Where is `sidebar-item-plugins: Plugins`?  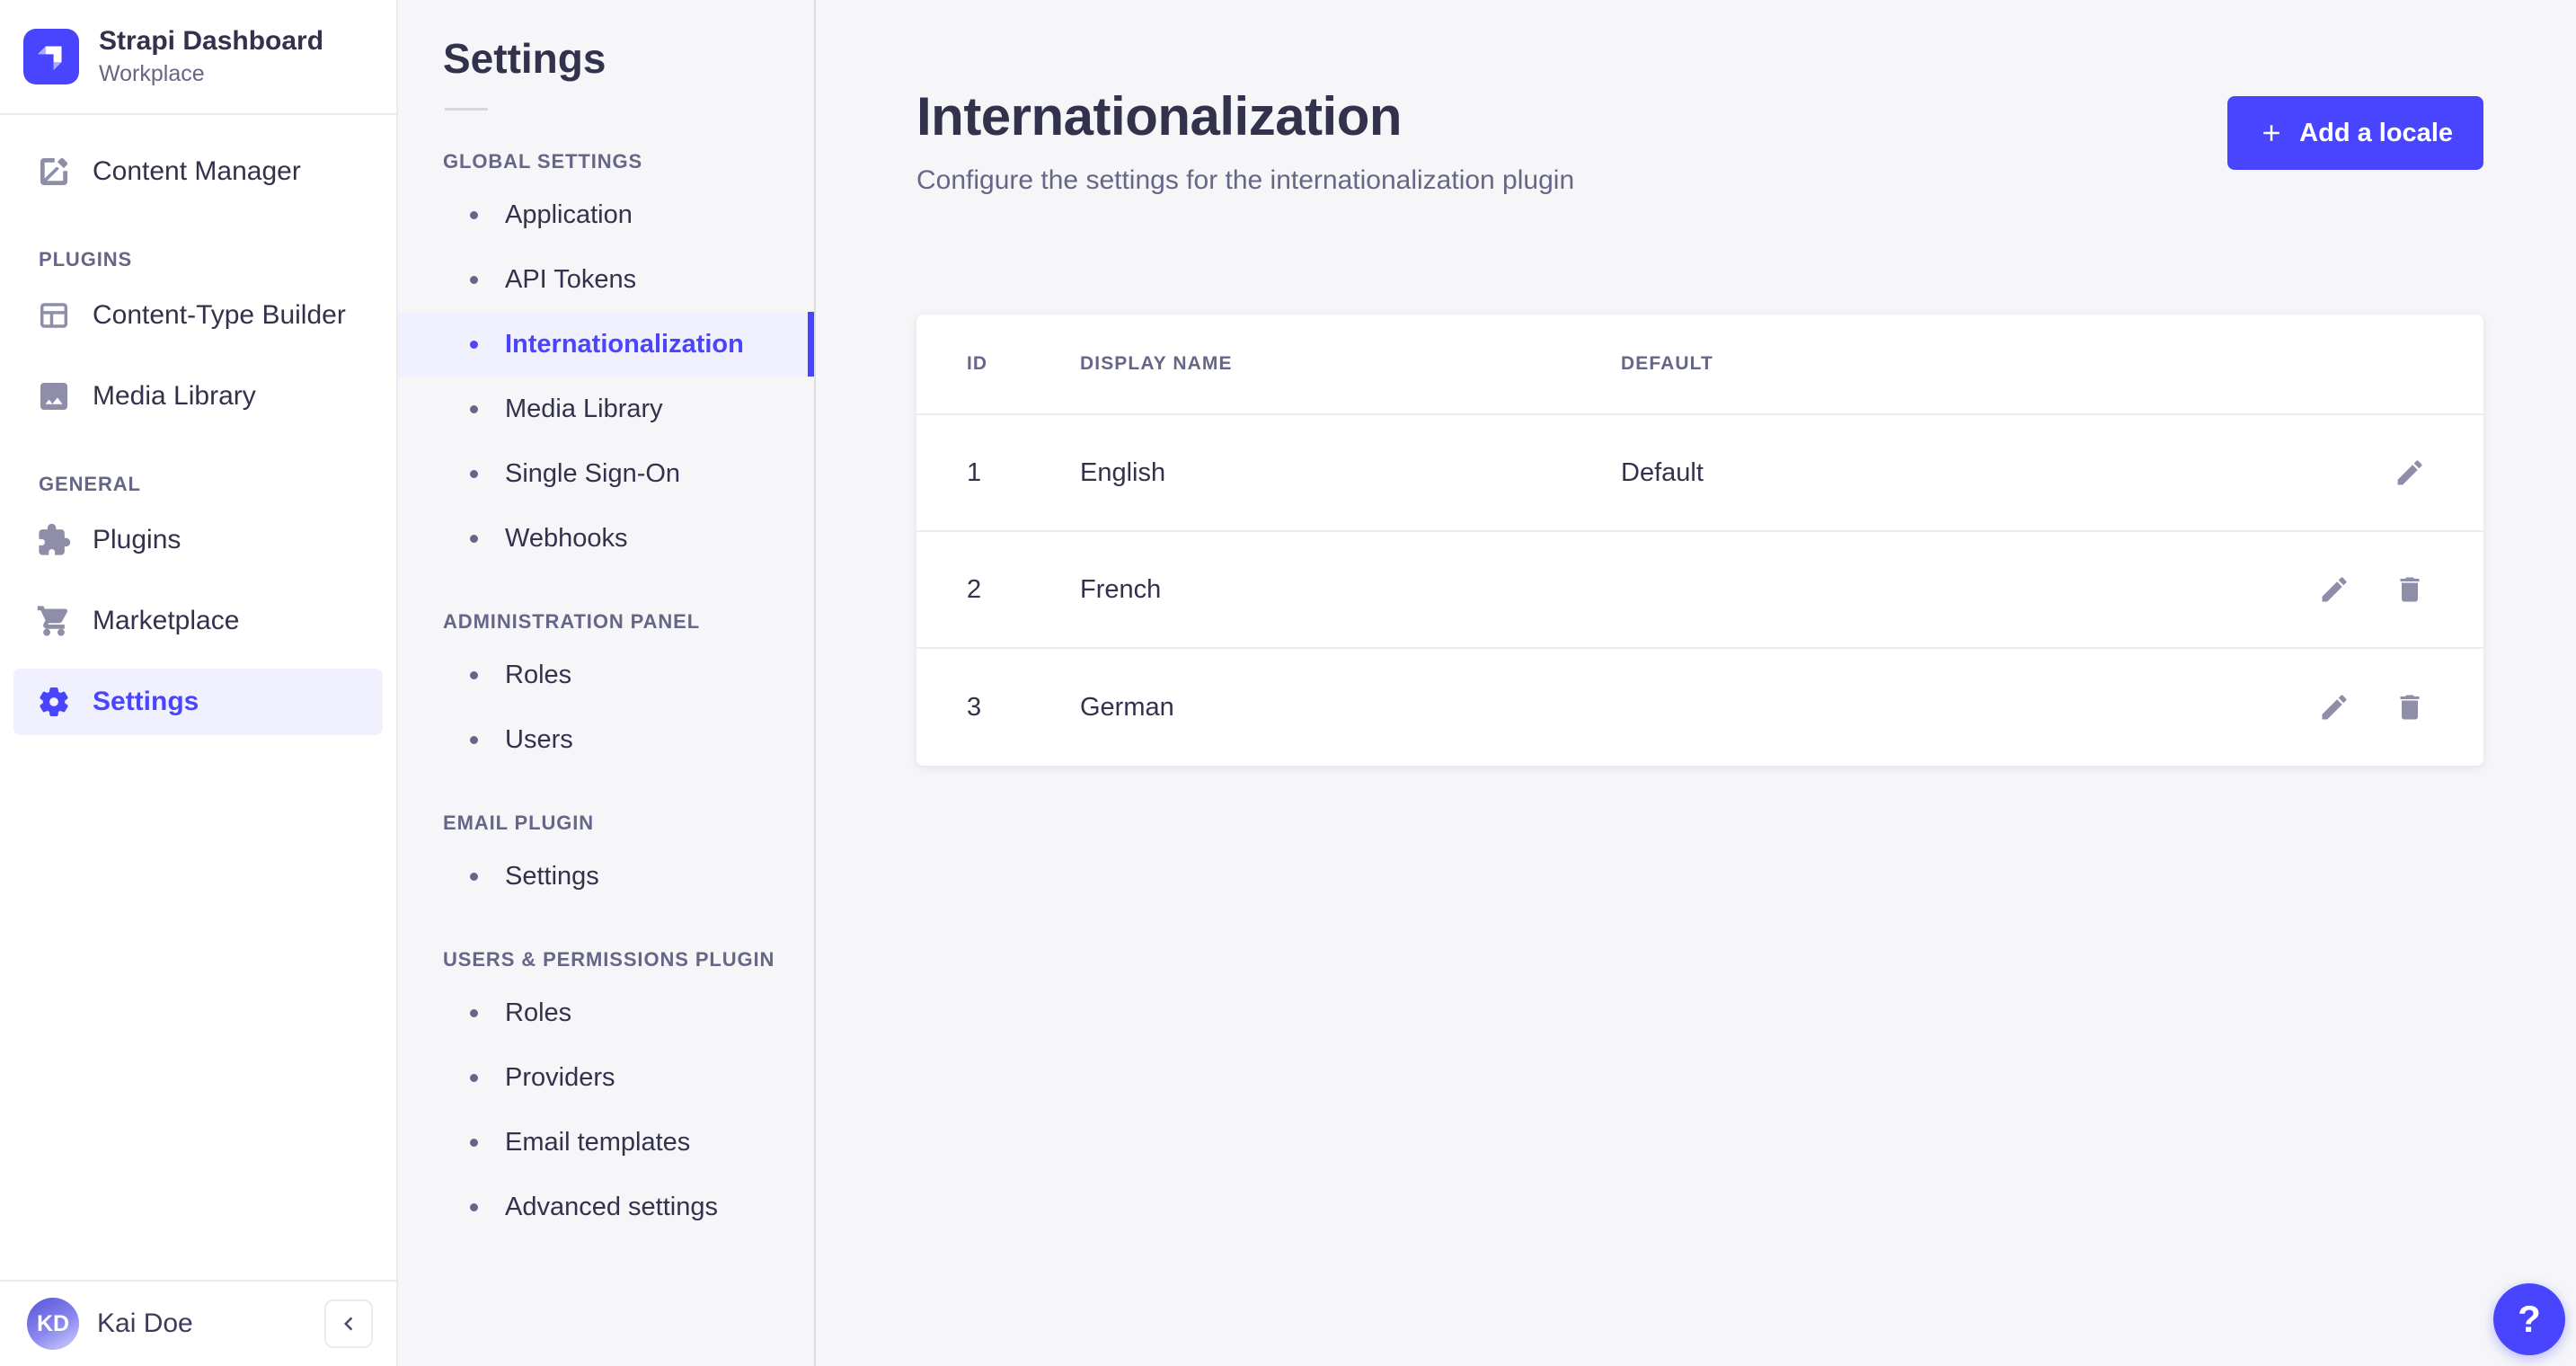
sidebar-item-plugins: Plugins is located at coordinates (198, 540).